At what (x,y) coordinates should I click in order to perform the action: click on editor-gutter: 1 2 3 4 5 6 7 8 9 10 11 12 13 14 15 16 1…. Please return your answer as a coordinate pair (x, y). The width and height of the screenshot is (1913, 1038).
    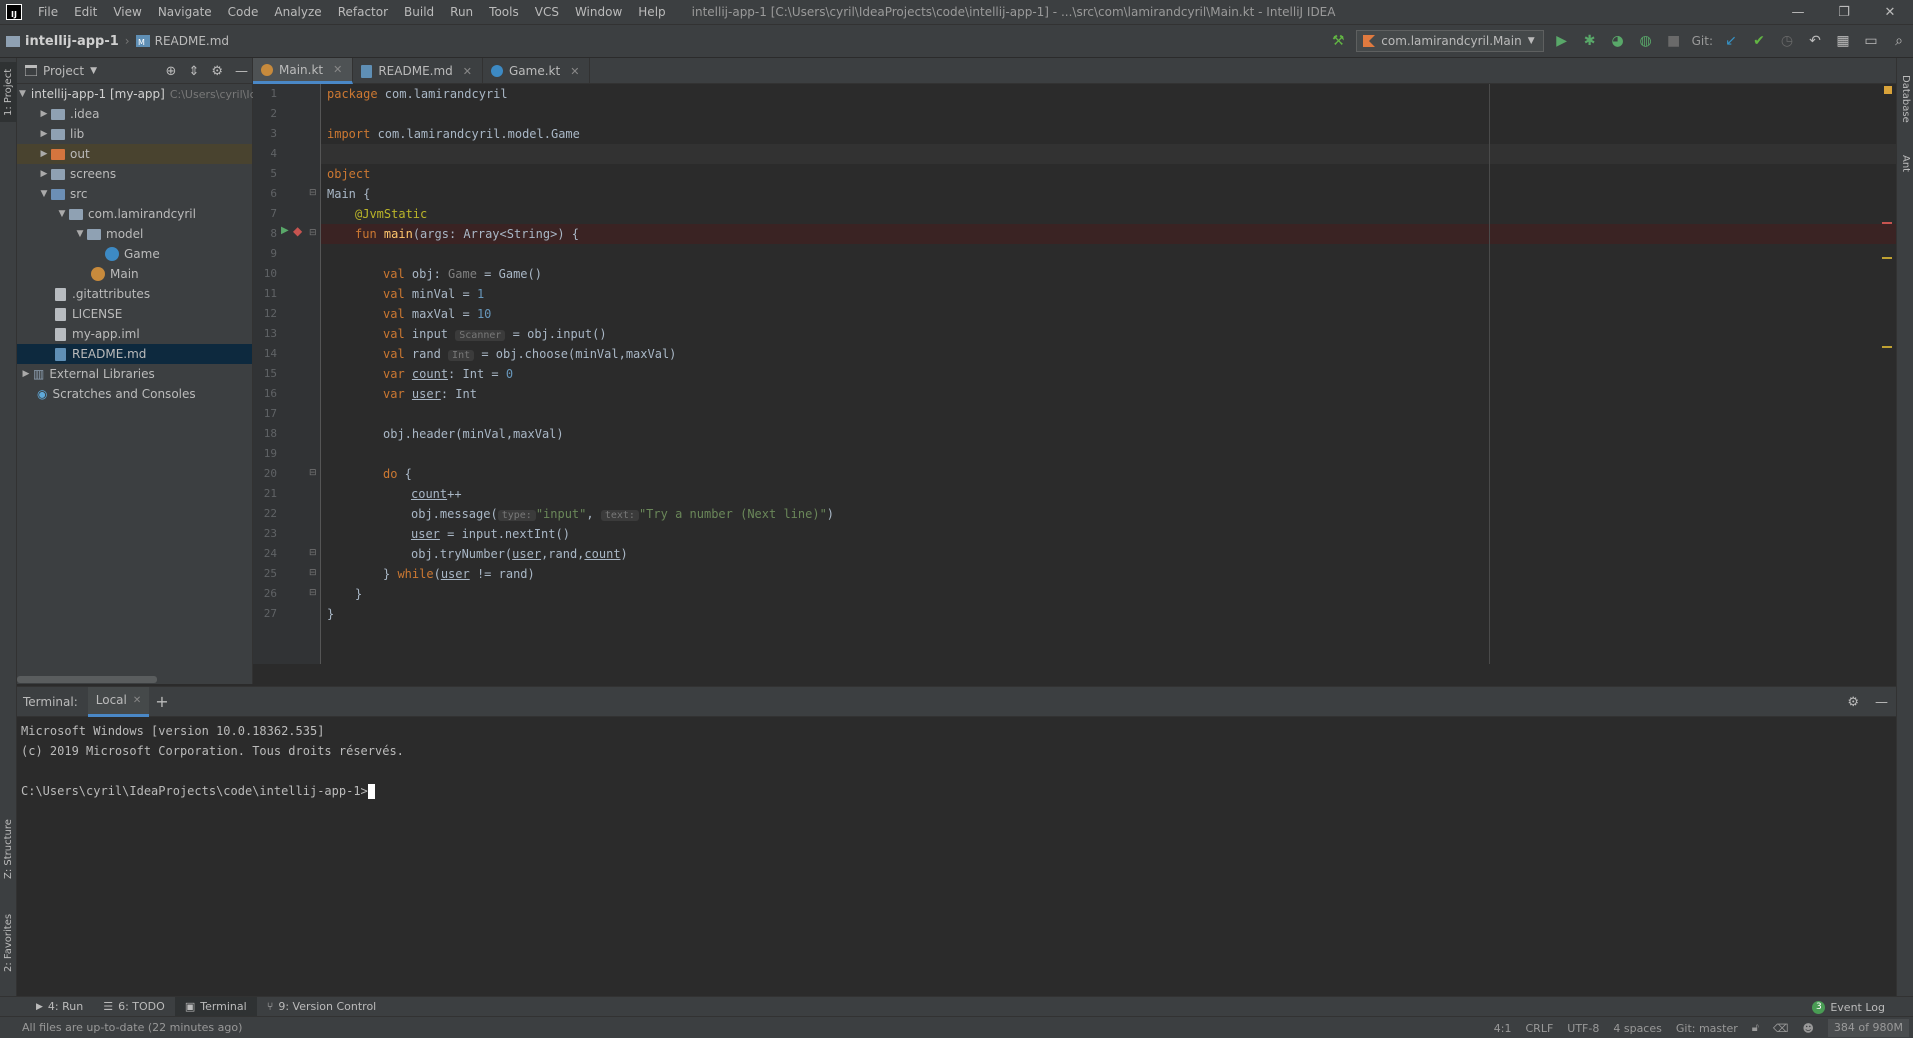
    Looking at the image, I should click on (287, 374).